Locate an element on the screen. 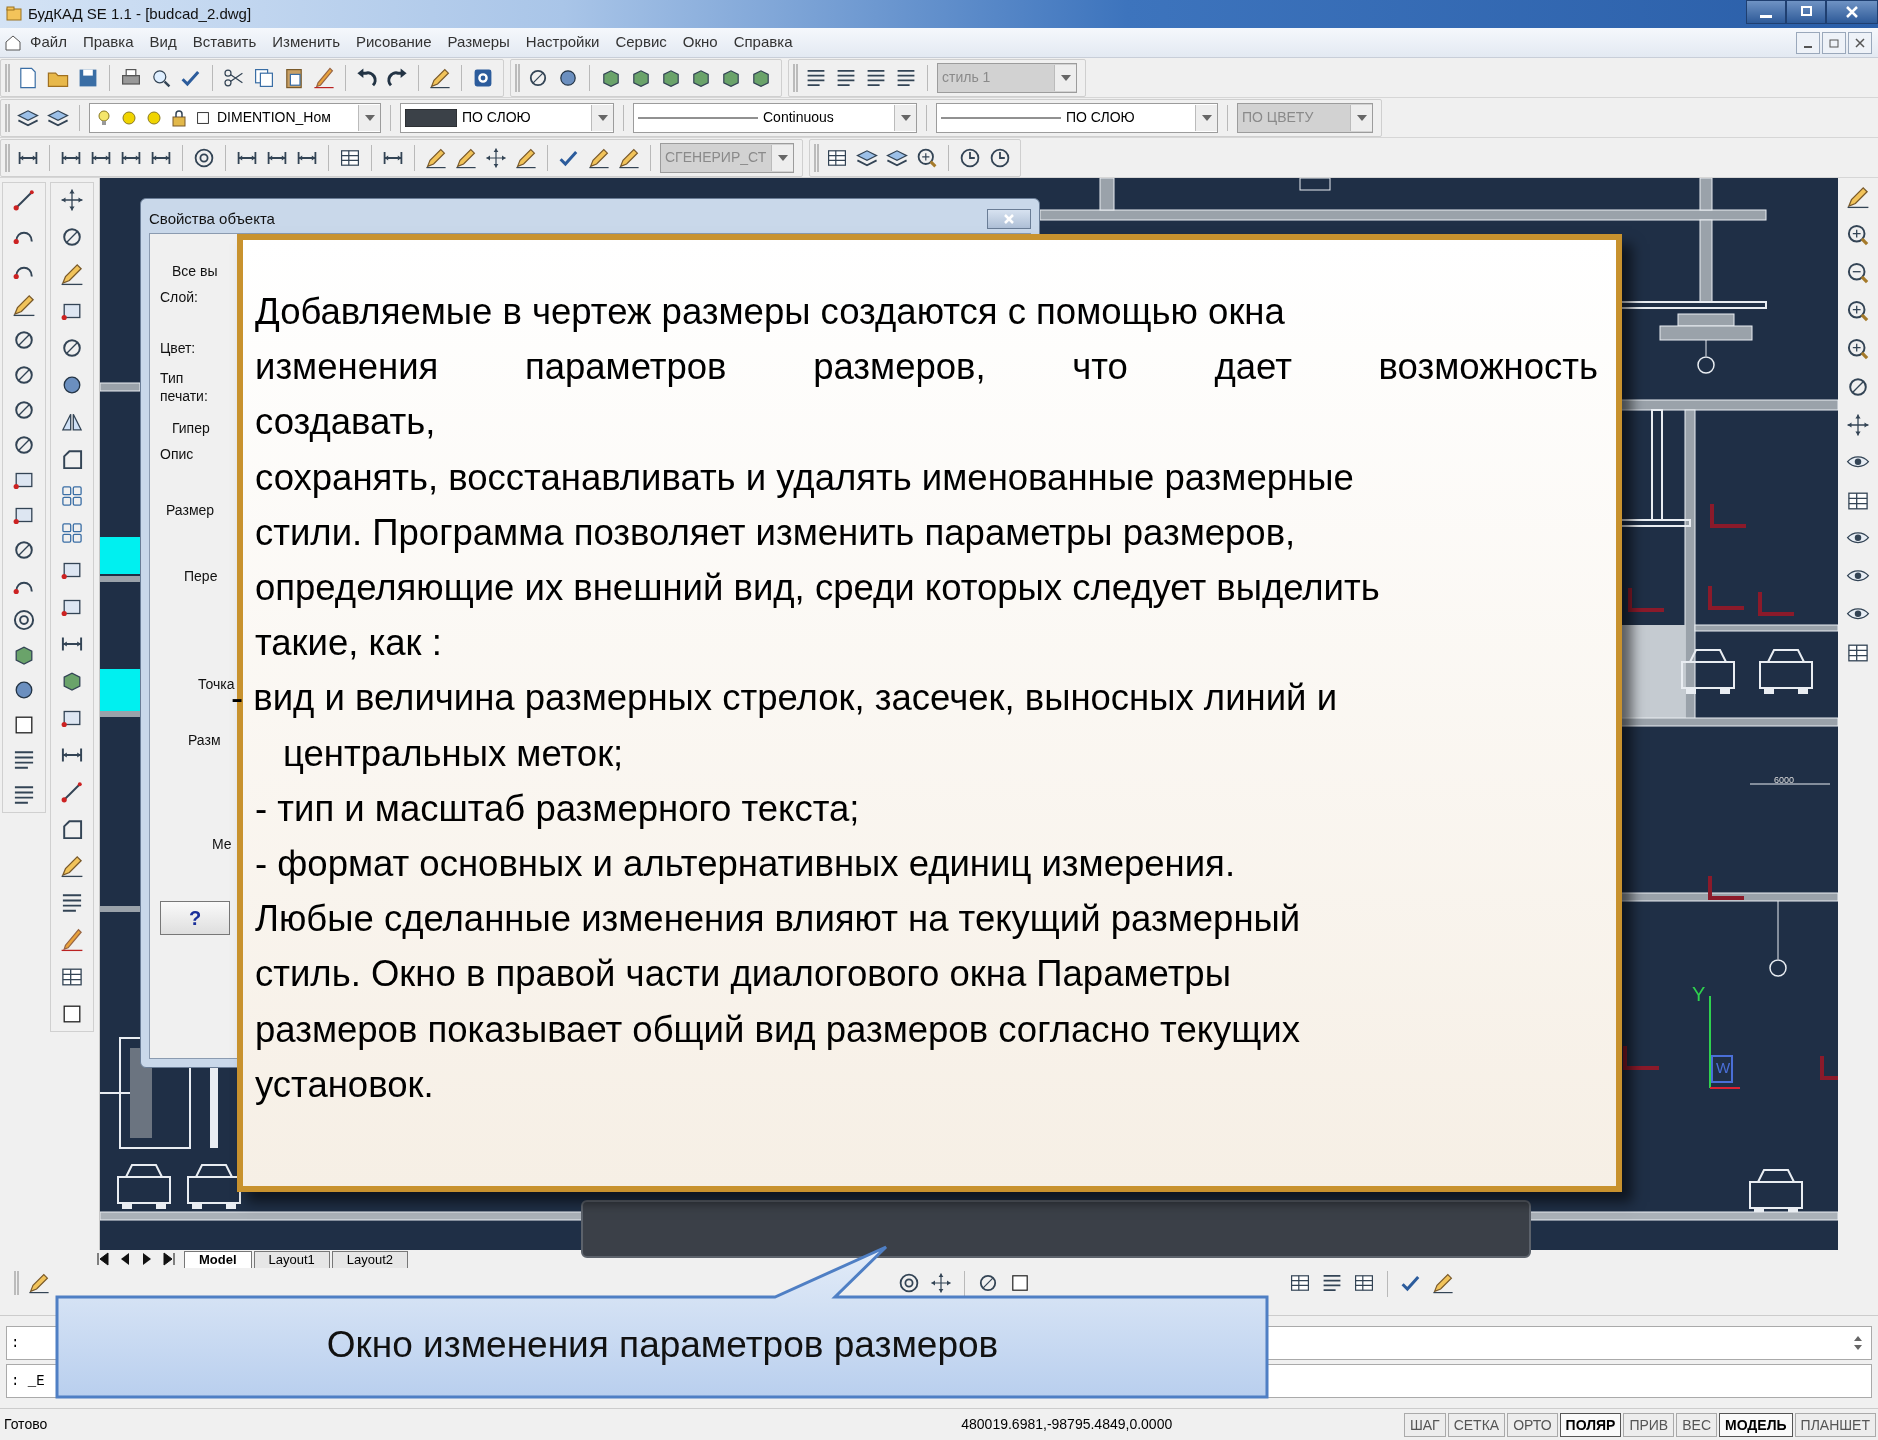 Image resolution: width=1878 pixels, height=1440 pixels. close-icon is located at coordinates (1009, 219).